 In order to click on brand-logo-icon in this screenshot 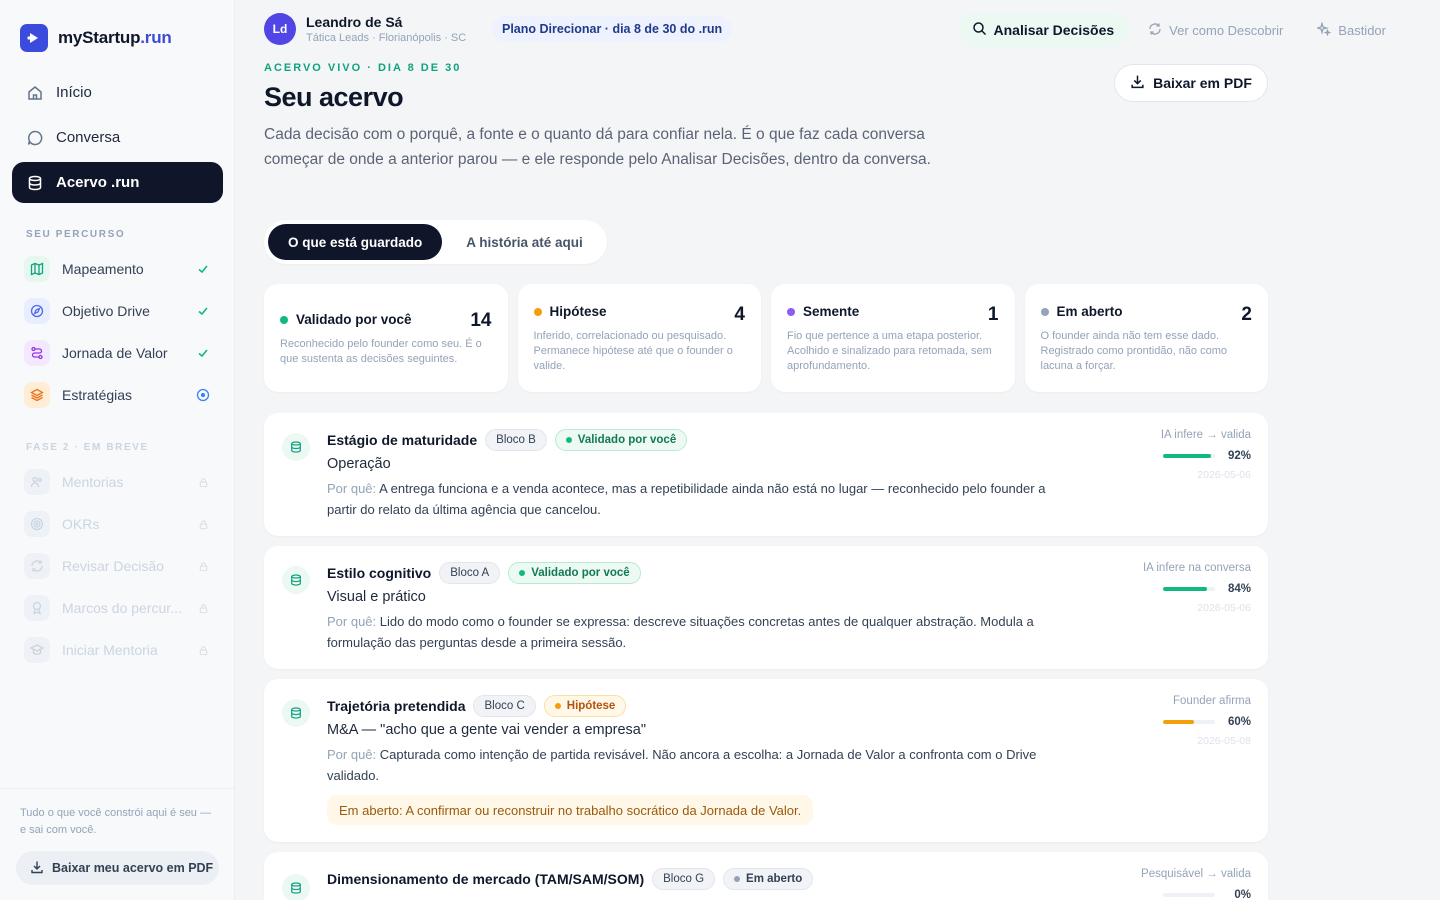, I will do `click(34, 38)`.